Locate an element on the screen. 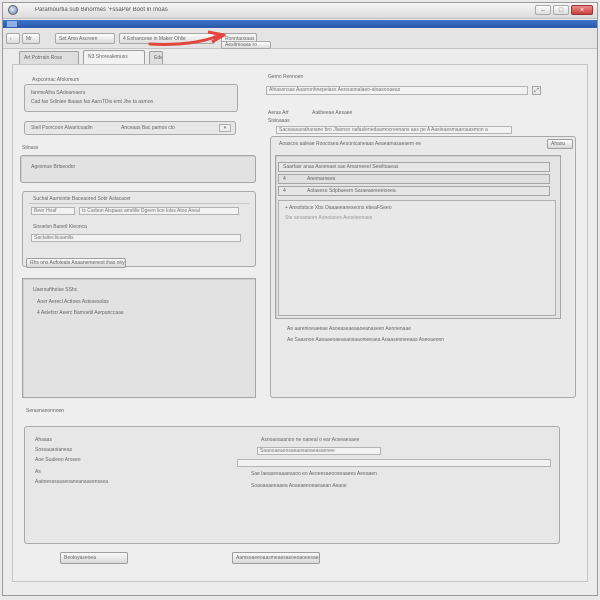 The height and width of the screenshot is (600, 600). footer-button-1: Beotoyaseoea is located at coordinates (94, 558).